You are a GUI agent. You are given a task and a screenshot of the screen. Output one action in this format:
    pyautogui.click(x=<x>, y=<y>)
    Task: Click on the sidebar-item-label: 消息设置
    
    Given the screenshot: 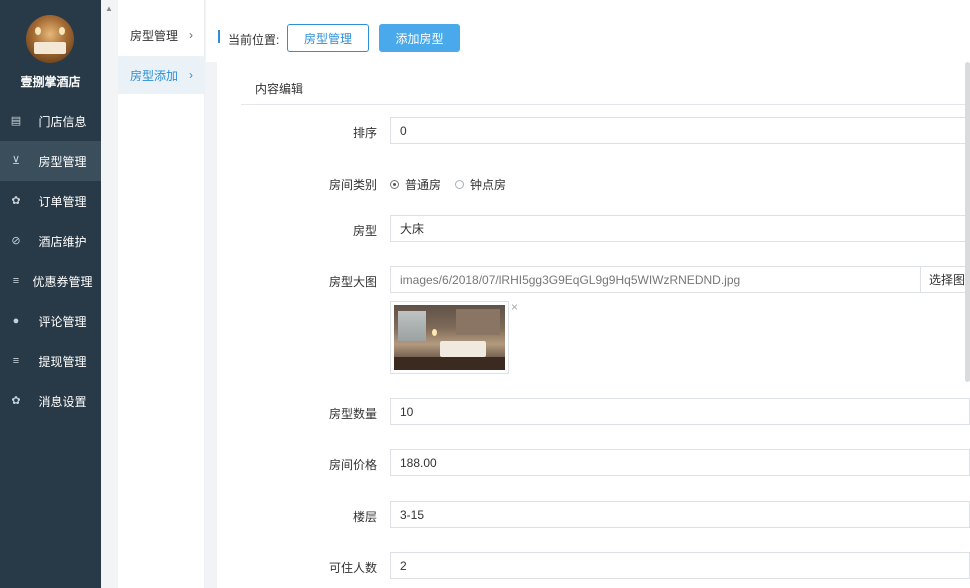 What is the action you would take?
    pyautogui.click(x=62, y=401)
    